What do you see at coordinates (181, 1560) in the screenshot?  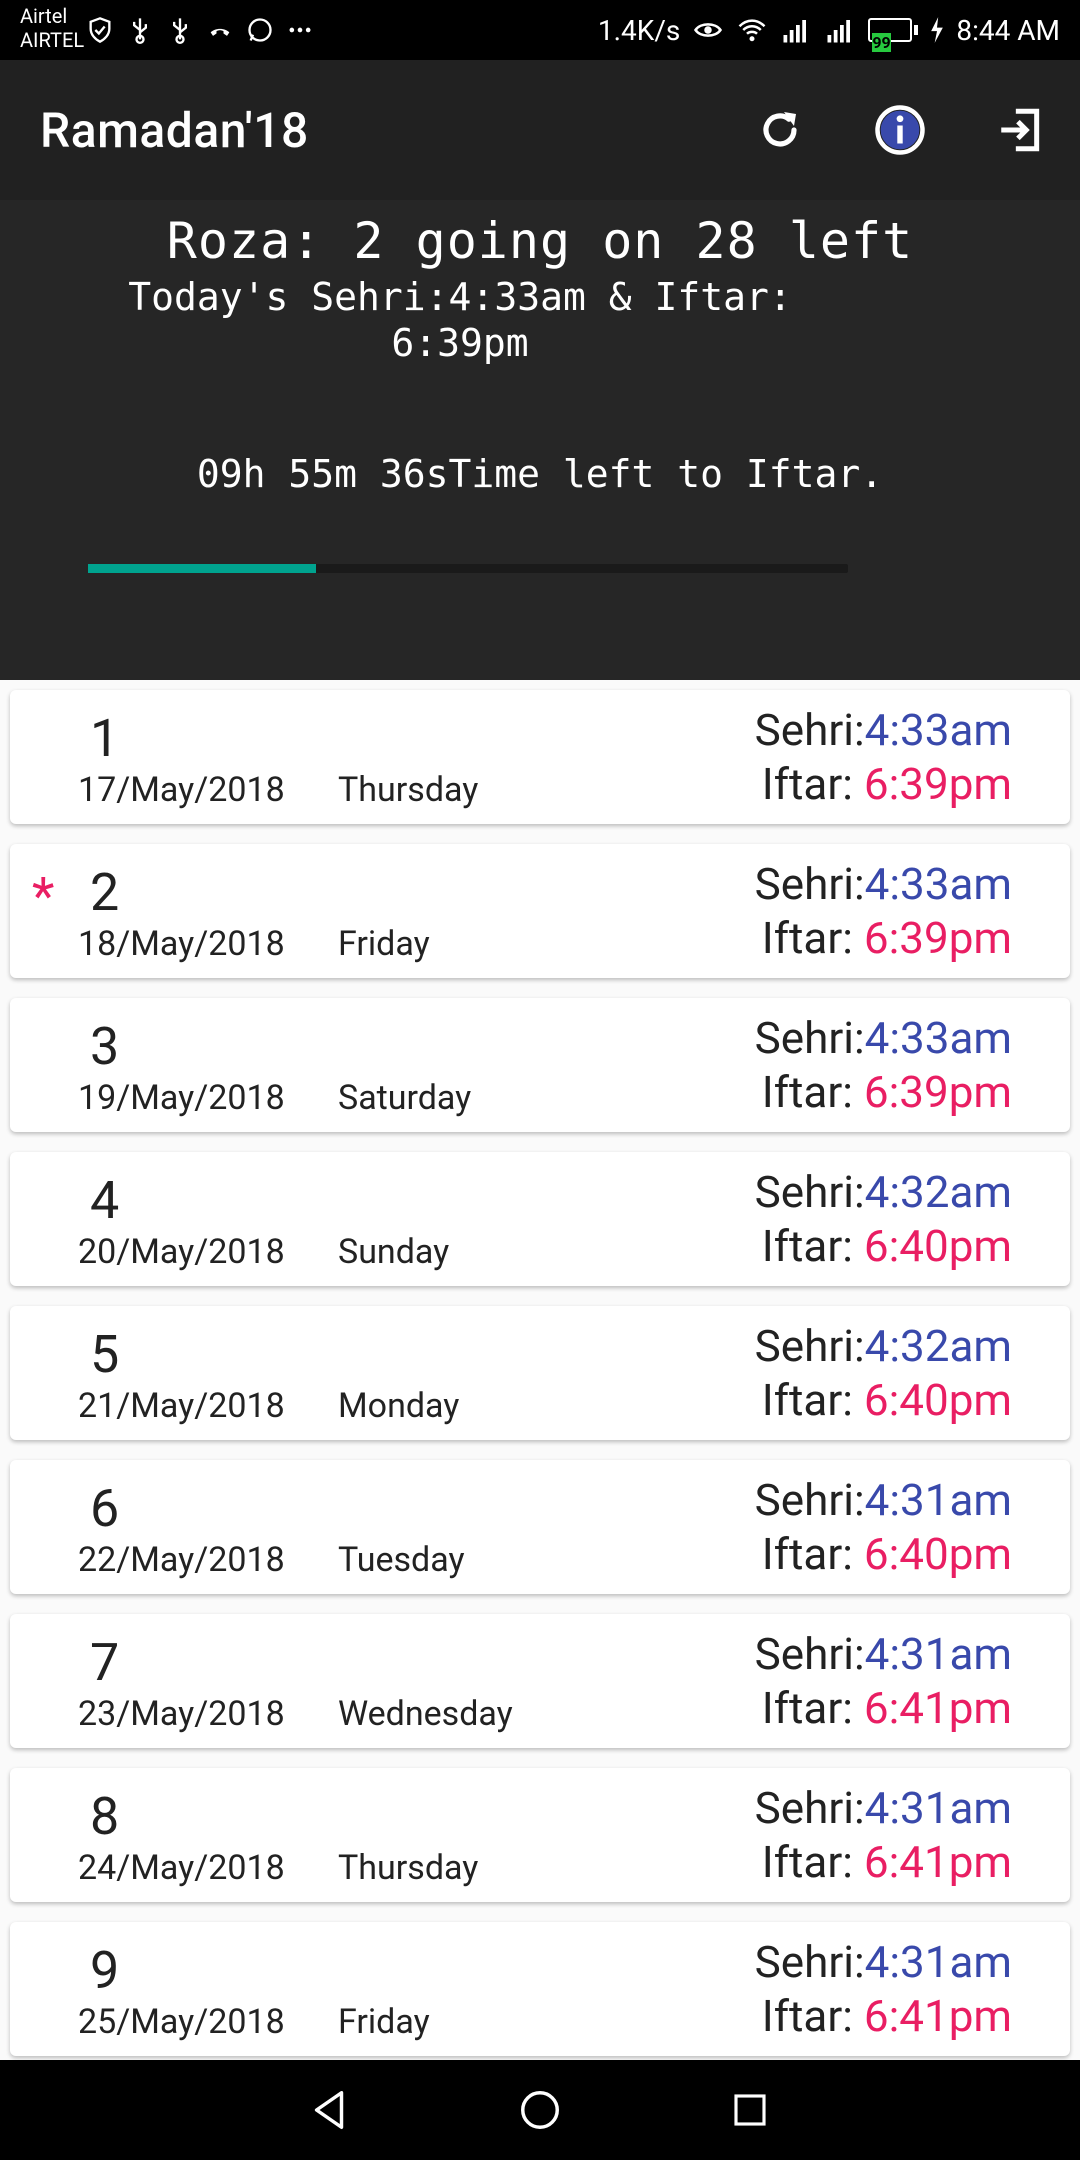 I see `roza-date: 22/May/2018` at bounding box center [181, 1560].